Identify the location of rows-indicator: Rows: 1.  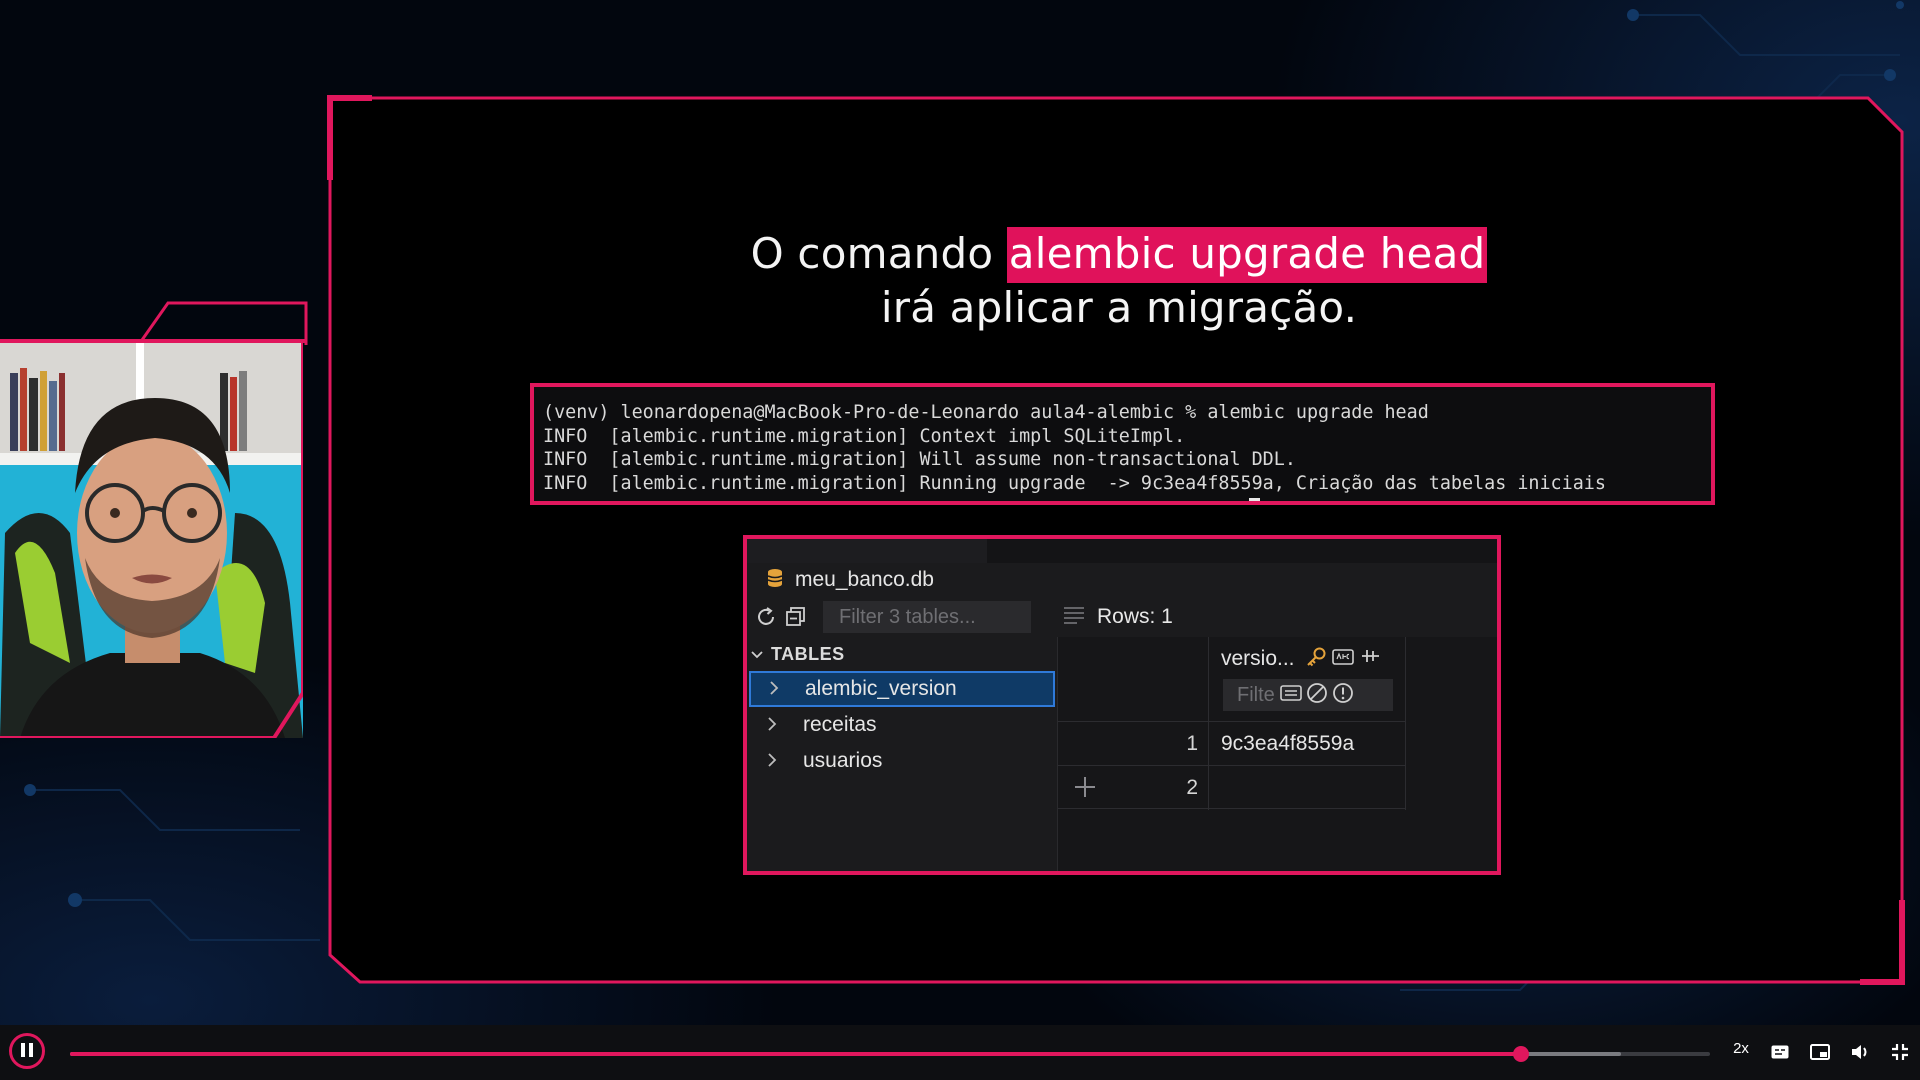
(1118, 617).